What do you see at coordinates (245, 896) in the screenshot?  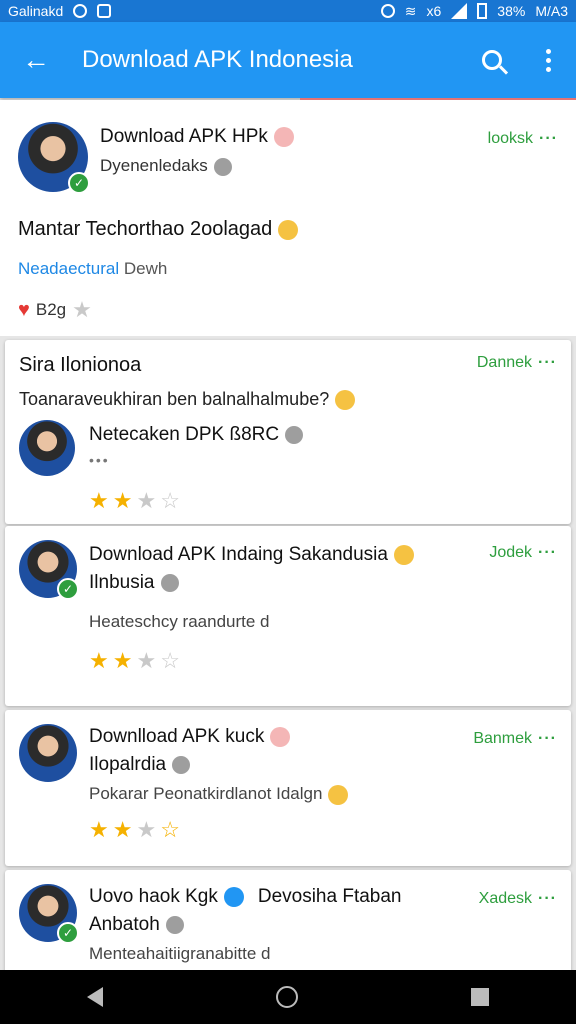 I see `card-name: Uovo haok Kgk Devosiha Ftaban` at bounding box center [245, 896].